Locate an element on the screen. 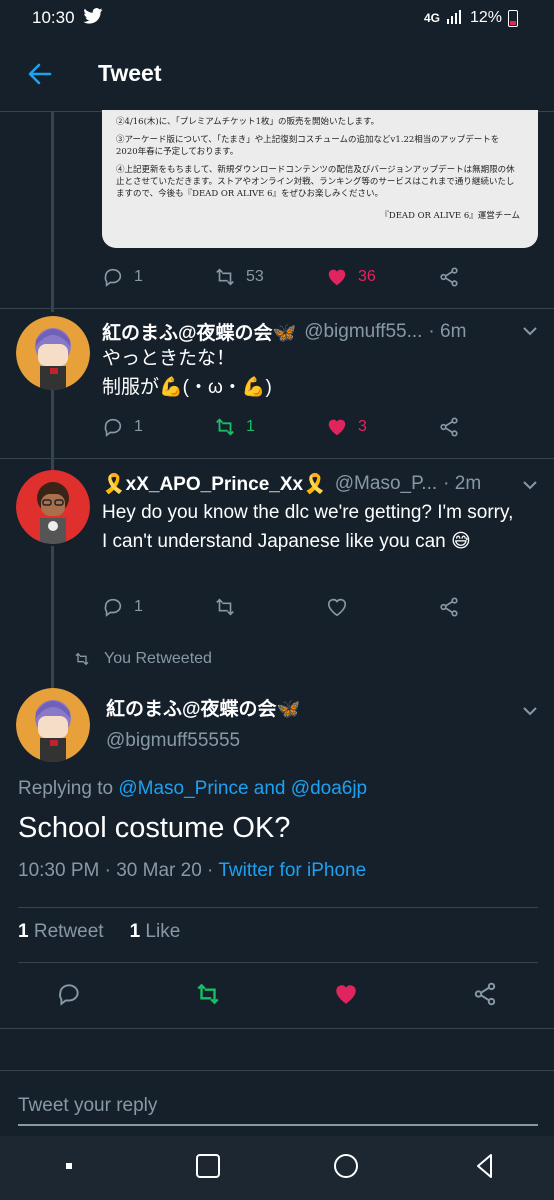 This screenshot has width=554, height=1200. replying-prefix: Replying to is located at coordinates (66, 788).